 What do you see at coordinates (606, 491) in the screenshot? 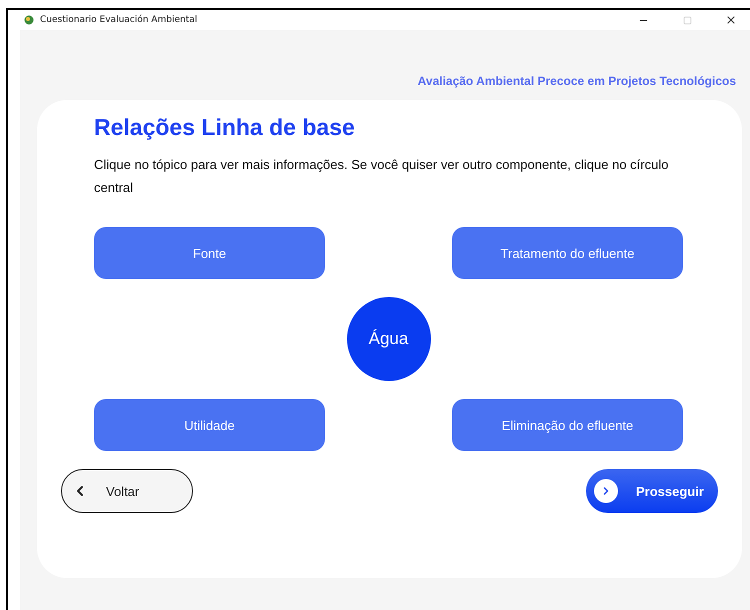
I see `chevron-right-icon` at bounding box center [606, 491].